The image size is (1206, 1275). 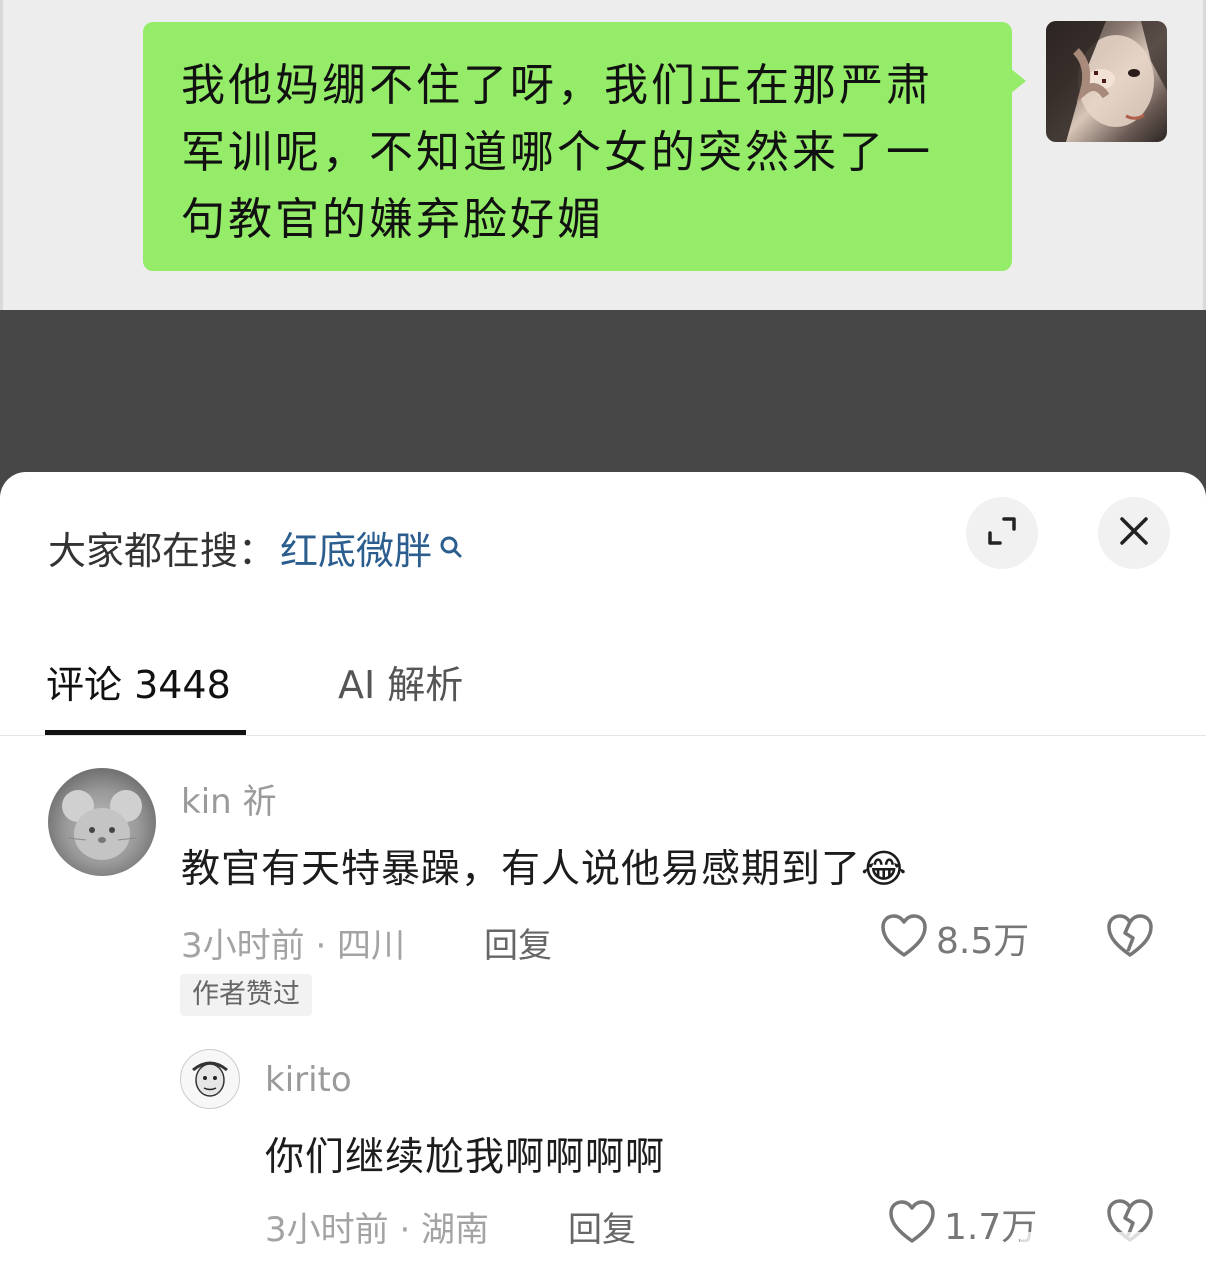 I want to click on reply-time-location: 3小时前 · 湖南, so click(x=377, y=1230).